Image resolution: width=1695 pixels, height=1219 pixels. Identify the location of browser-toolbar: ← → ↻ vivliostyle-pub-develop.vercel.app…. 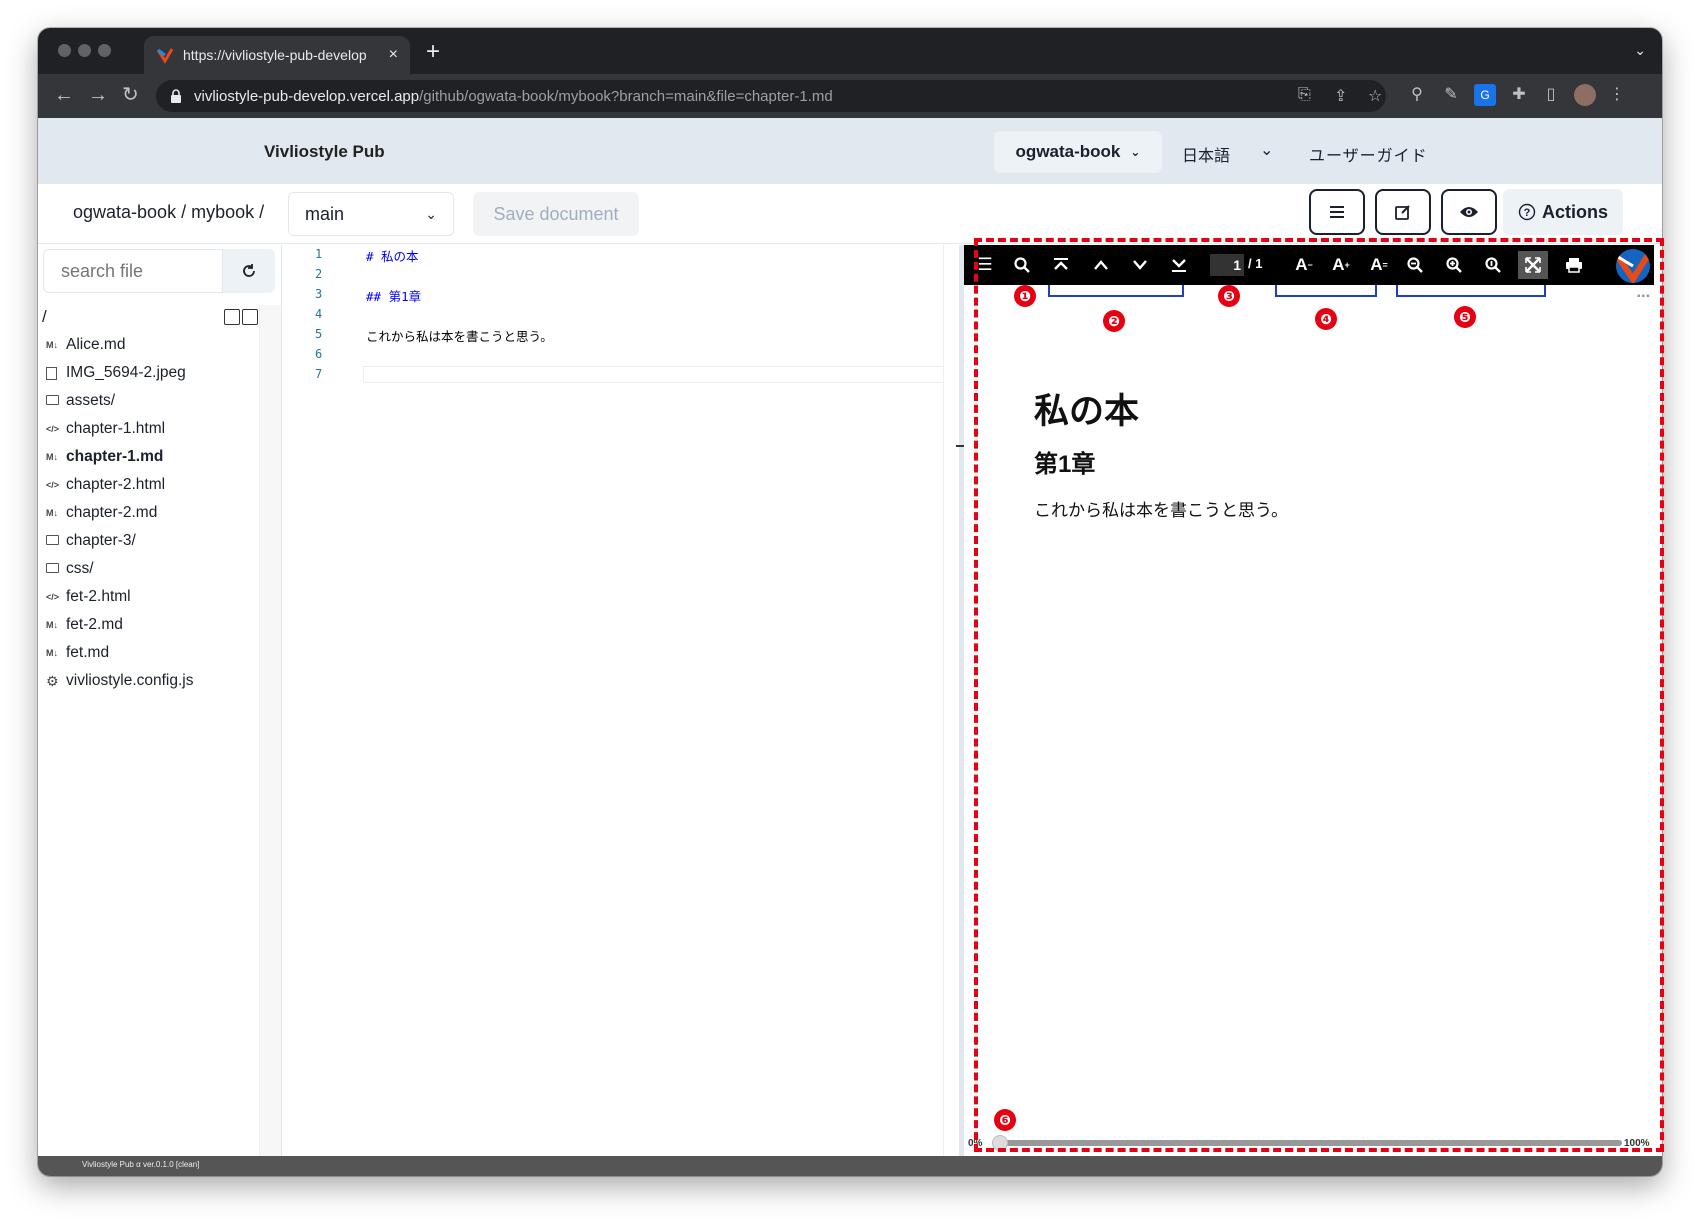
(850, 96).